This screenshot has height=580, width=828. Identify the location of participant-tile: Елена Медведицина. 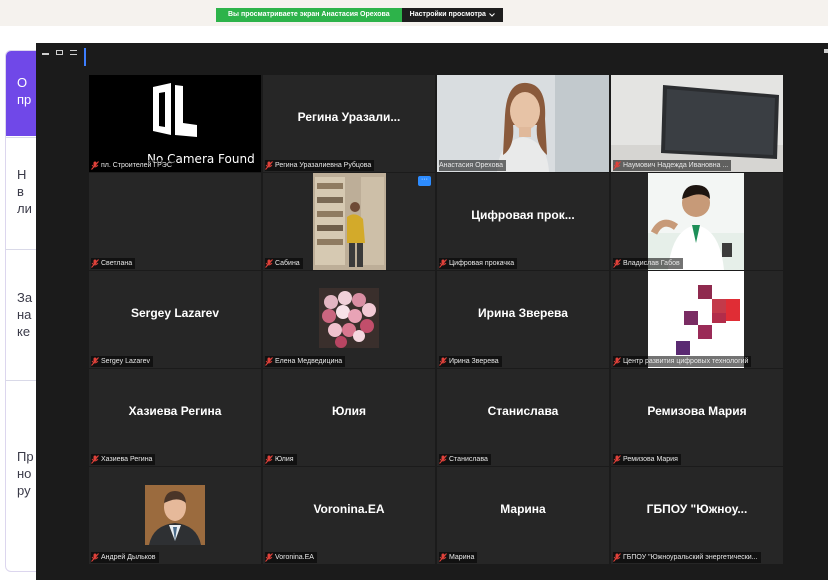
(349, 319).